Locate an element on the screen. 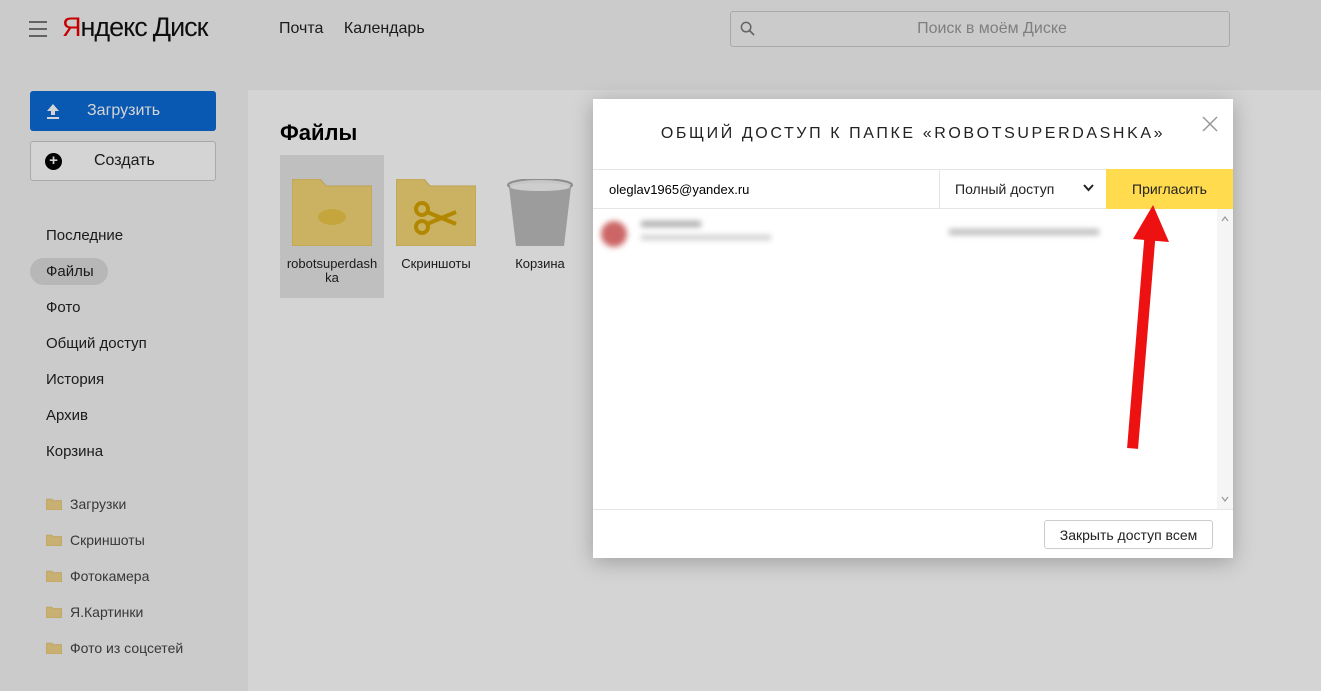  blurred-name is located at coordinates (671, 224).